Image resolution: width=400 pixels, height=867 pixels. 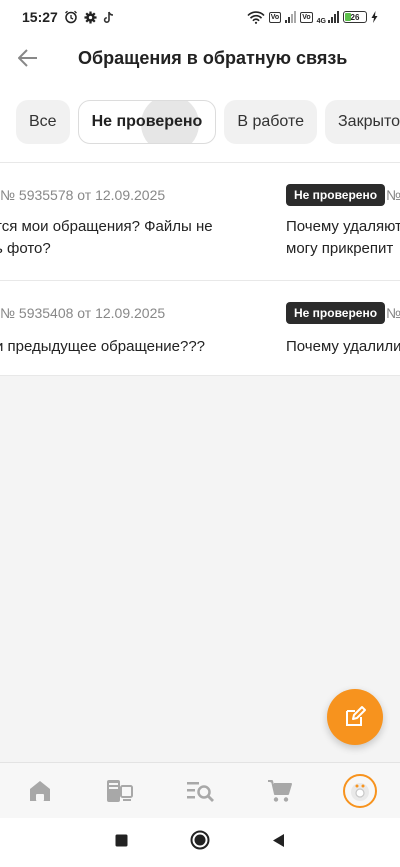 What do you see at coordinates (275, 17) in the screenshot?
I see `volte-icon: Vo` at bounding box center [275, 17].